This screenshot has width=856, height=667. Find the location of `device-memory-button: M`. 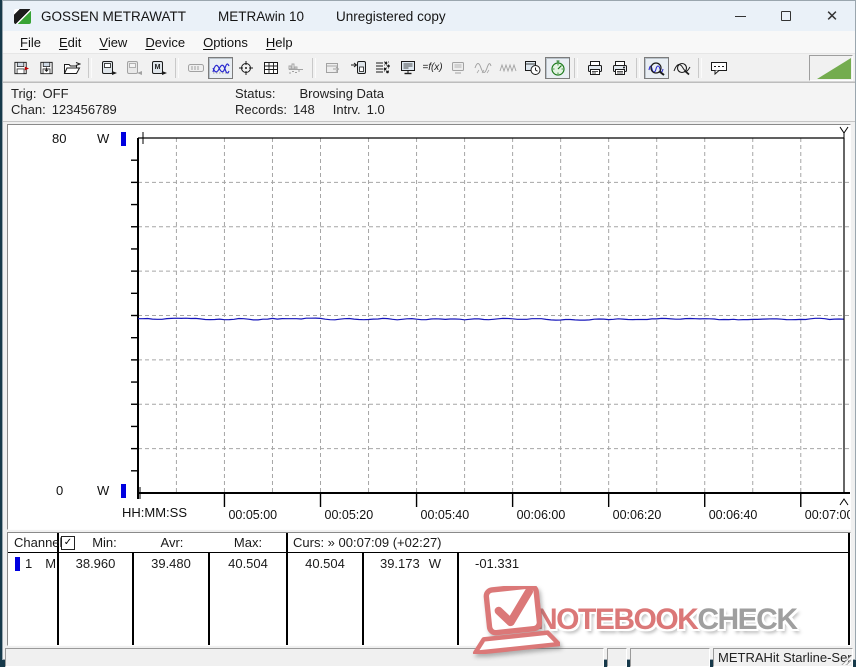

device-memory-button: M is located at coordinates (158, 68).